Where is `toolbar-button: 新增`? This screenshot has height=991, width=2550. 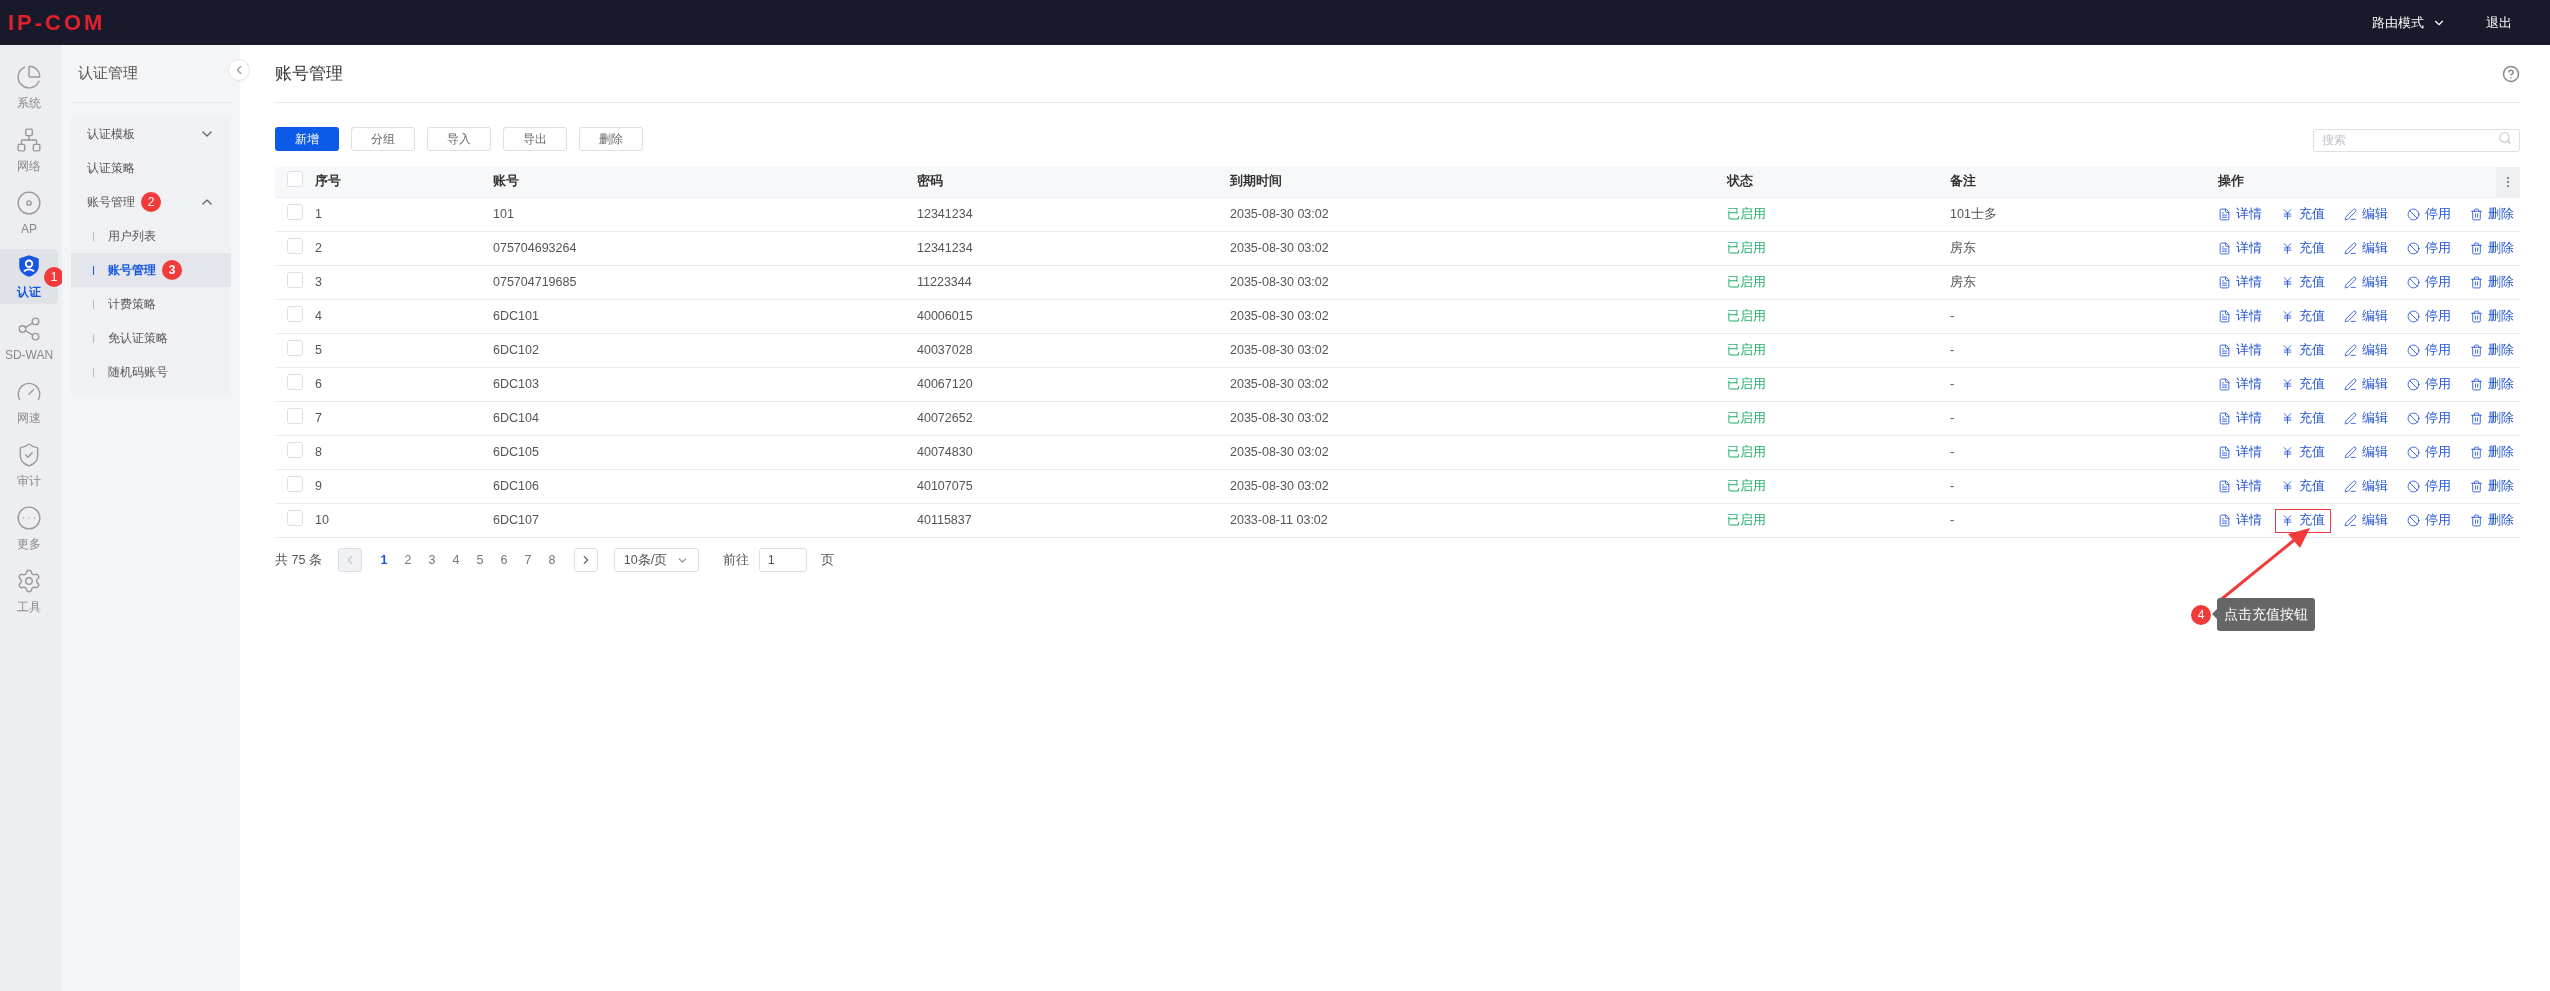
toolbar-button: 新增 is located at coordinates (307, 139).